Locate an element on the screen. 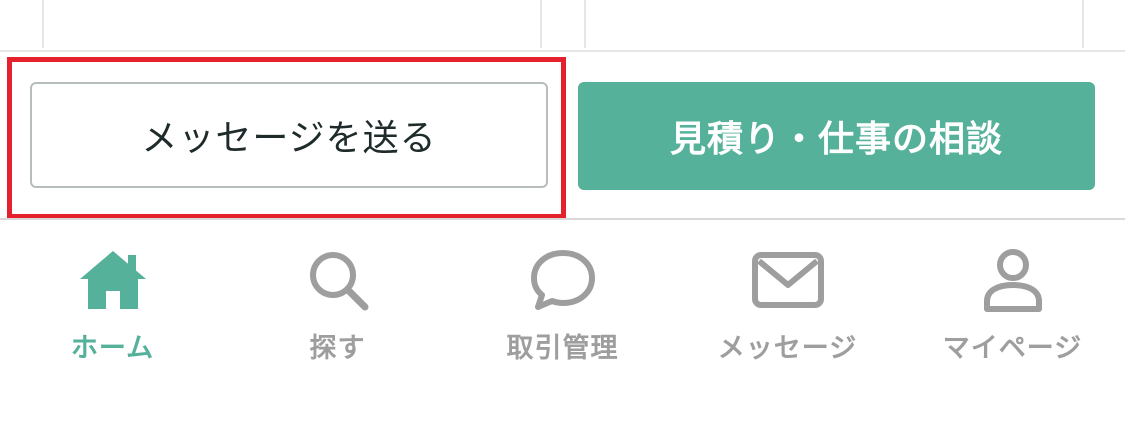 This screenshot has width=1125, height=424. content-strip is located at coordinates (562, 26).